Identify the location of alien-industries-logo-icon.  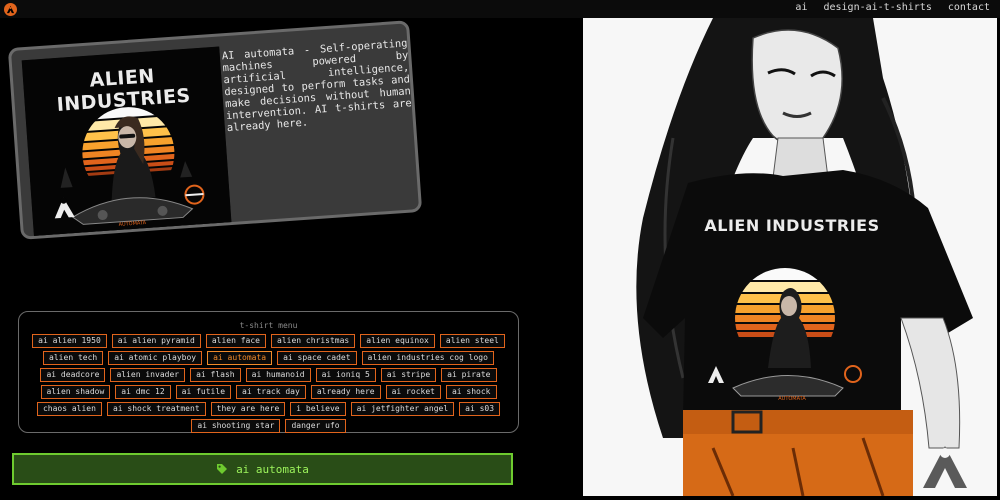
(10, 9).